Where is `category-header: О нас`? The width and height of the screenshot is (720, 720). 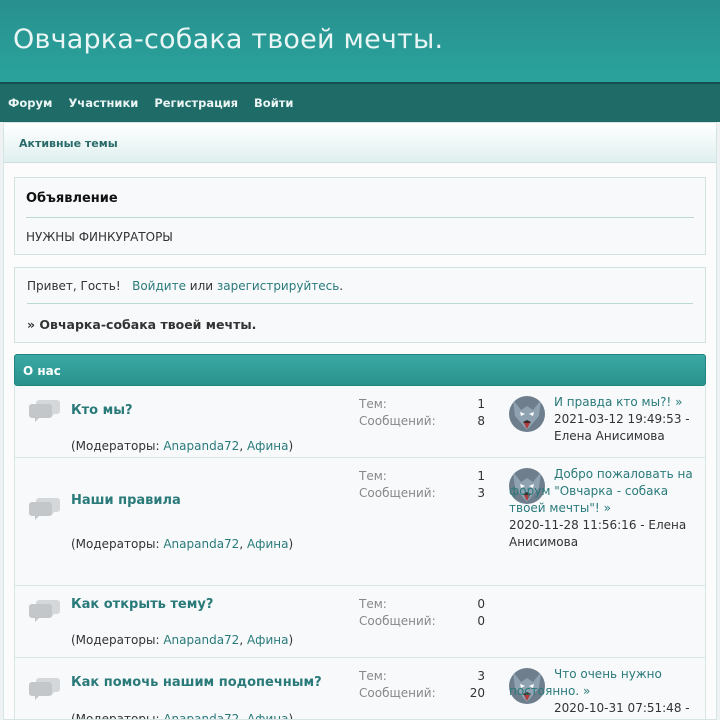 category-header: О нас is located at coordinates (360, 370).